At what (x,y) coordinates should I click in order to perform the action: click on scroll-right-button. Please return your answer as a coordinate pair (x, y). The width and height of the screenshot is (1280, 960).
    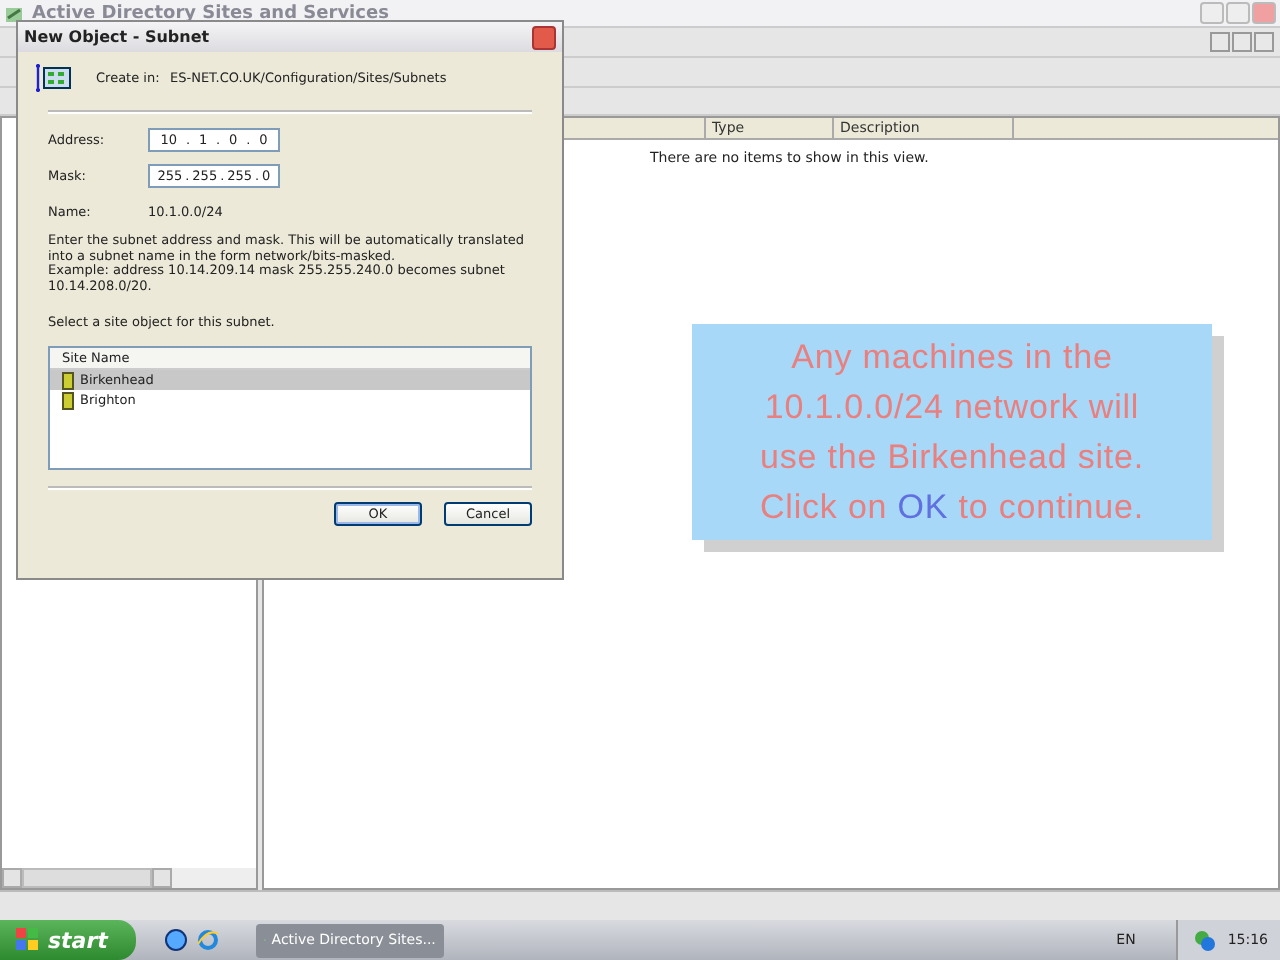
    Looking at the image, I should click on (162, 878).